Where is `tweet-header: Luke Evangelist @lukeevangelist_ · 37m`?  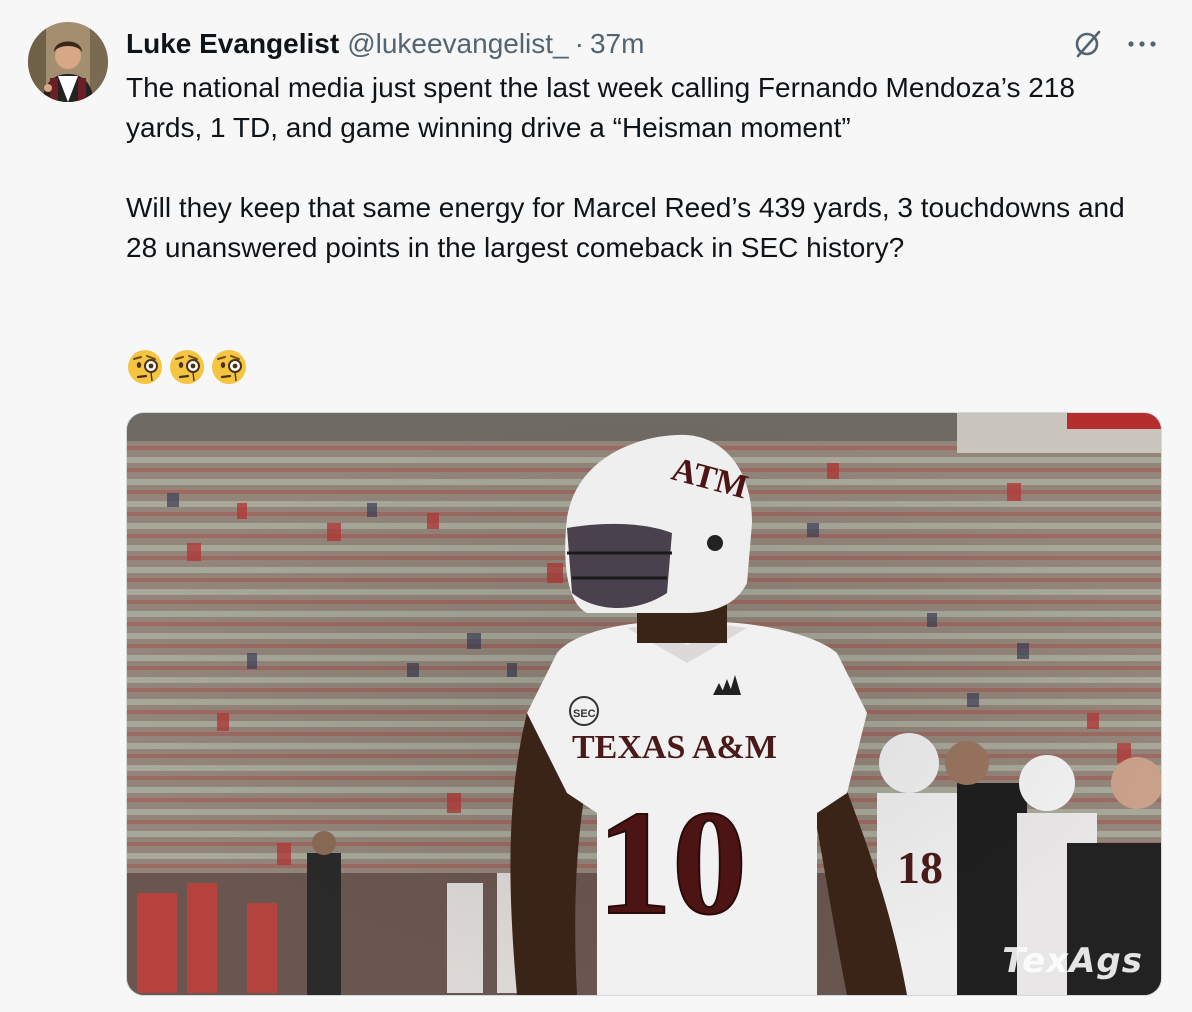 tweet-header: Luke Evangelist @lukeevangelist_ · 37m is located at coordinates (644, 44).